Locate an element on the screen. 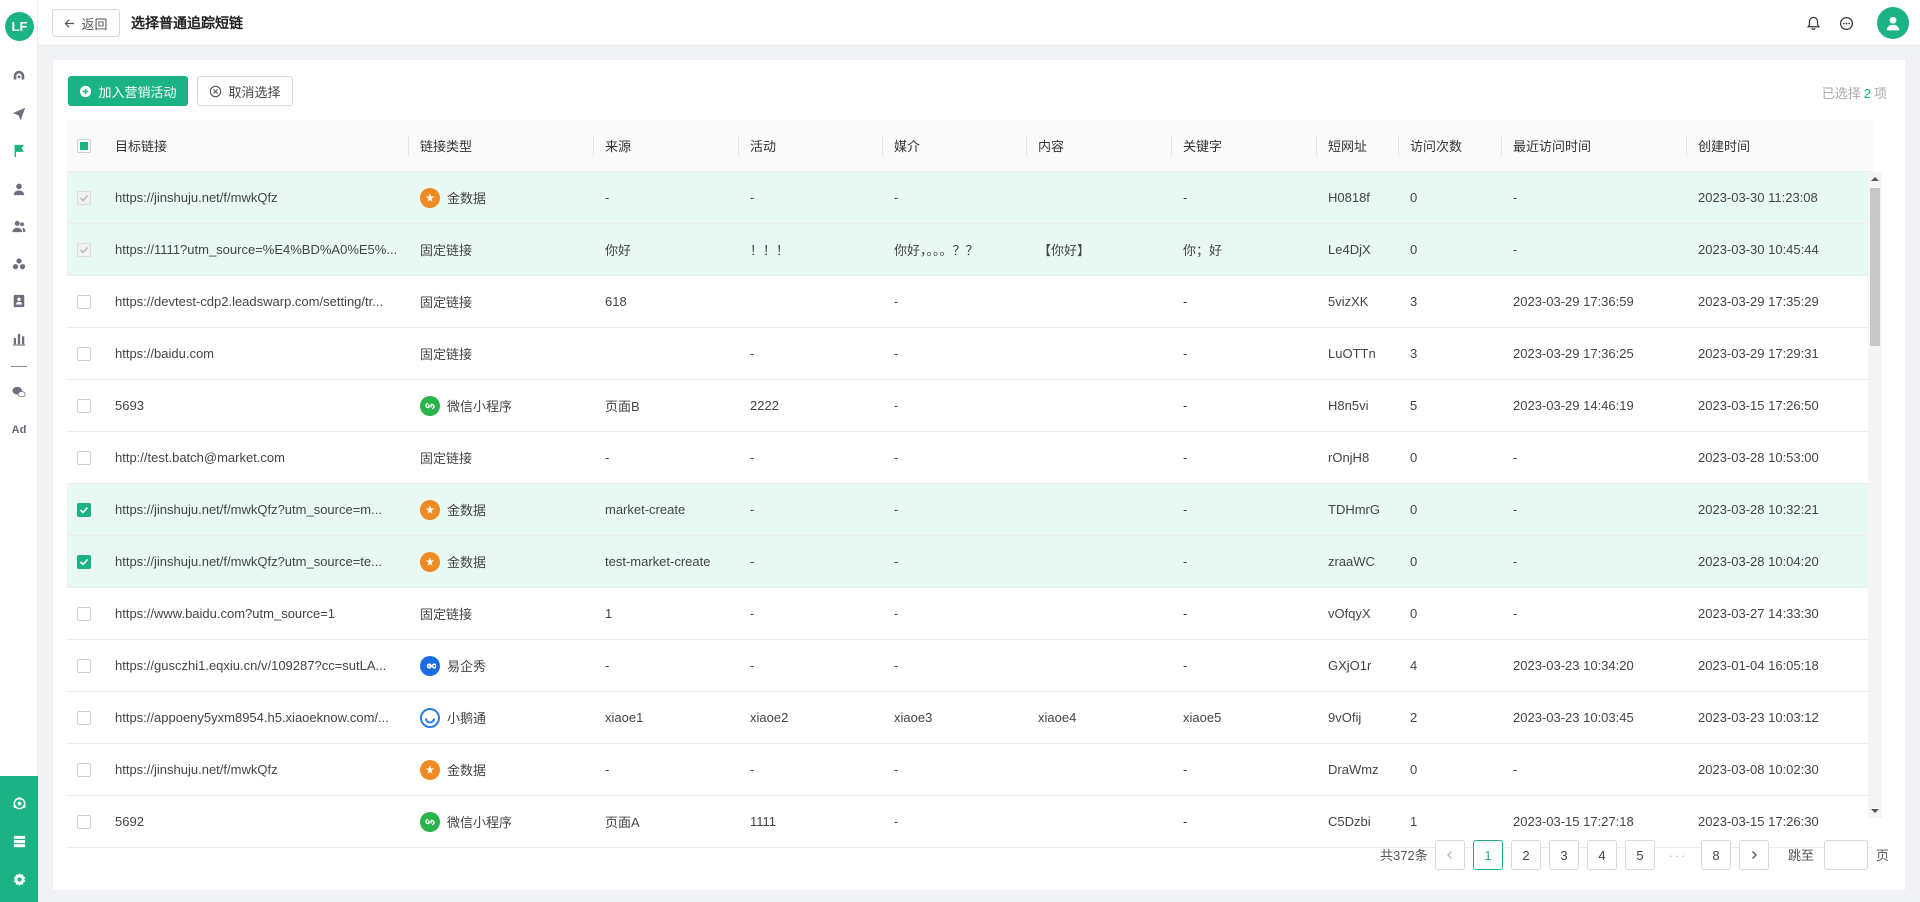 The width and height of the screenshot is (1920, 902). cell-campaign: xiaoe2 is located at coordinates (769, 717).